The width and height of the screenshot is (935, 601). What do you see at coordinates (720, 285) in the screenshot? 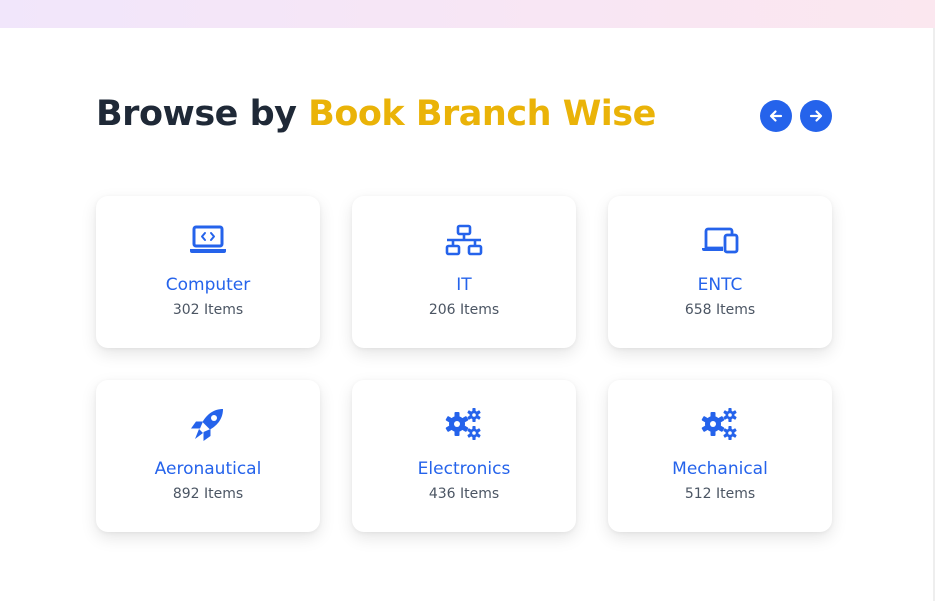
I see `branch-name: ENTC` at bounding box center [720, 285].